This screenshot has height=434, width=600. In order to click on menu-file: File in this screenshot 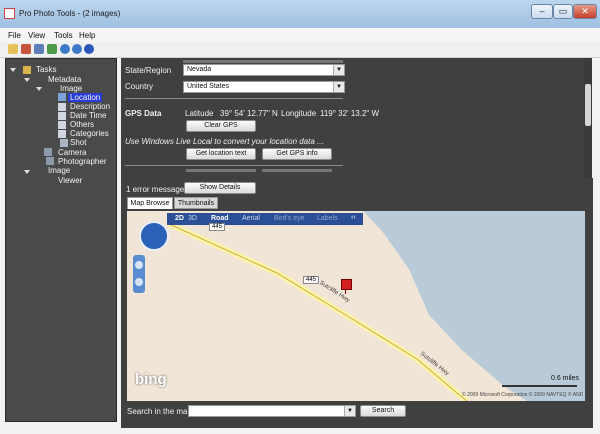, I will do `click(14, 35)`.